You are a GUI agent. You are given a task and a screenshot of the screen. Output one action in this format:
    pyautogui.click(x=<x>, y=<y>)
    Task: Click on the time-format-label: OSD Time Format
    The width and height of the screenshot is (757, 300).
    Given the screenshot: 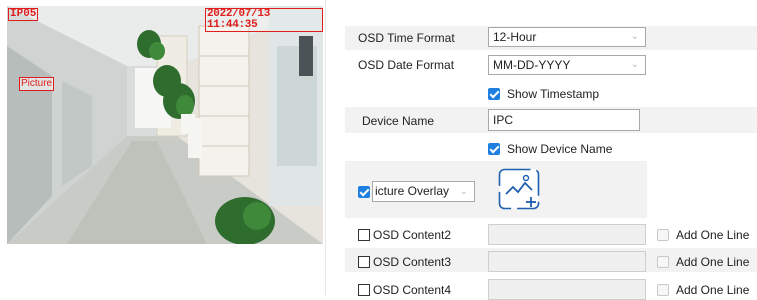 What is the action you would take?
    pyautogui.click(x=406, y=38)
    